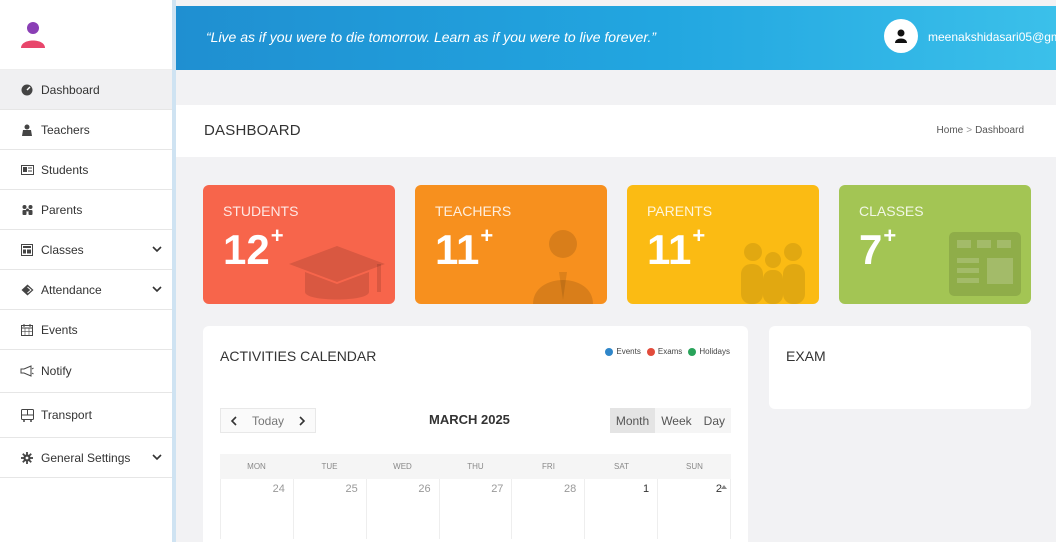  What do you see at coordinates (337, 273) in the screenshot?
I see `graduation-cap-icon` at bounding box center [337, 273].